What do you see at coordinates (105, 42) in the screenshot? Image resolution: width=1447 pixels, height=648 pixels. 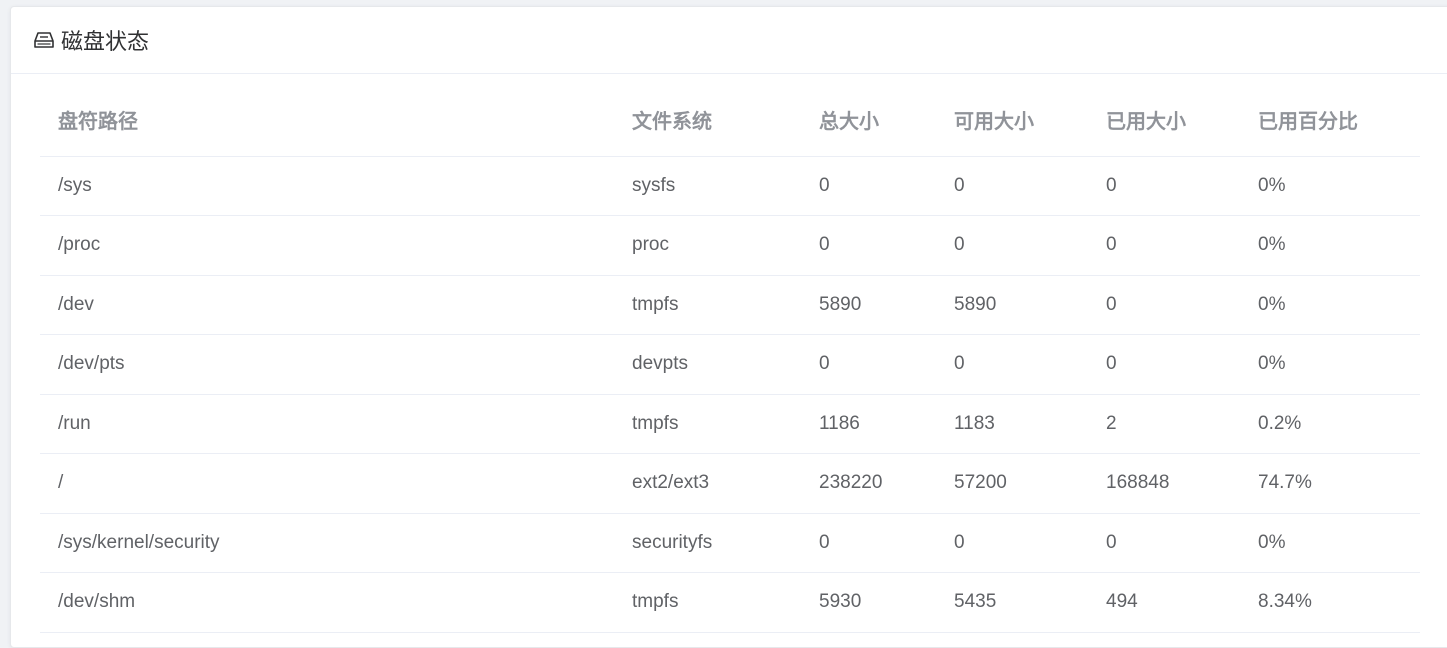 I see `card-title: 磁盘状态` at bounding box center [105, 42].